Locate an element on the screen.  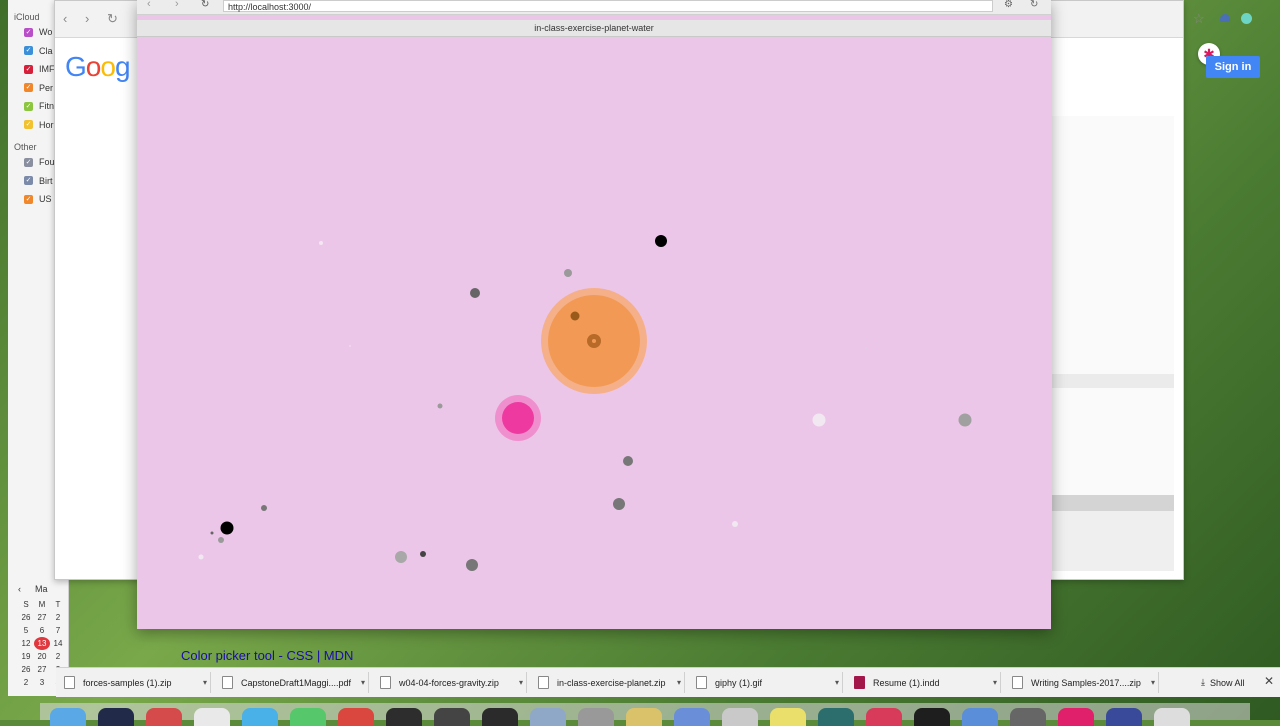
mini-calendar-day: 7 is located at coordinates (58, 630).